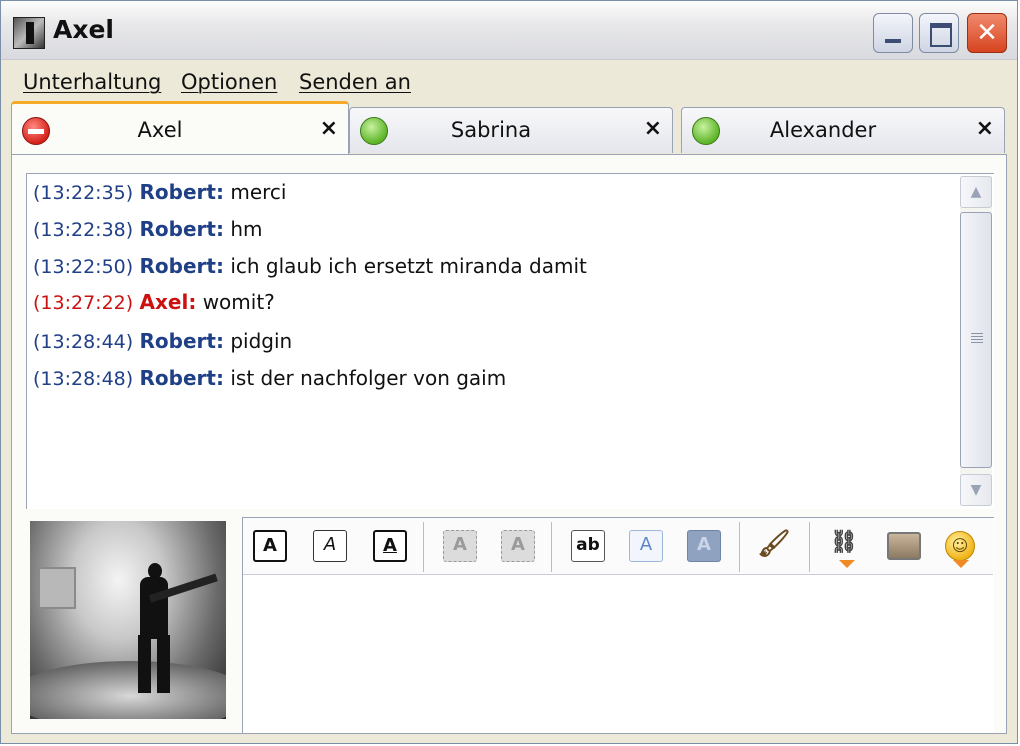  Describe the element at coordinates (704, 546) in the screenshot. I see `background-color-button: A` at that location.